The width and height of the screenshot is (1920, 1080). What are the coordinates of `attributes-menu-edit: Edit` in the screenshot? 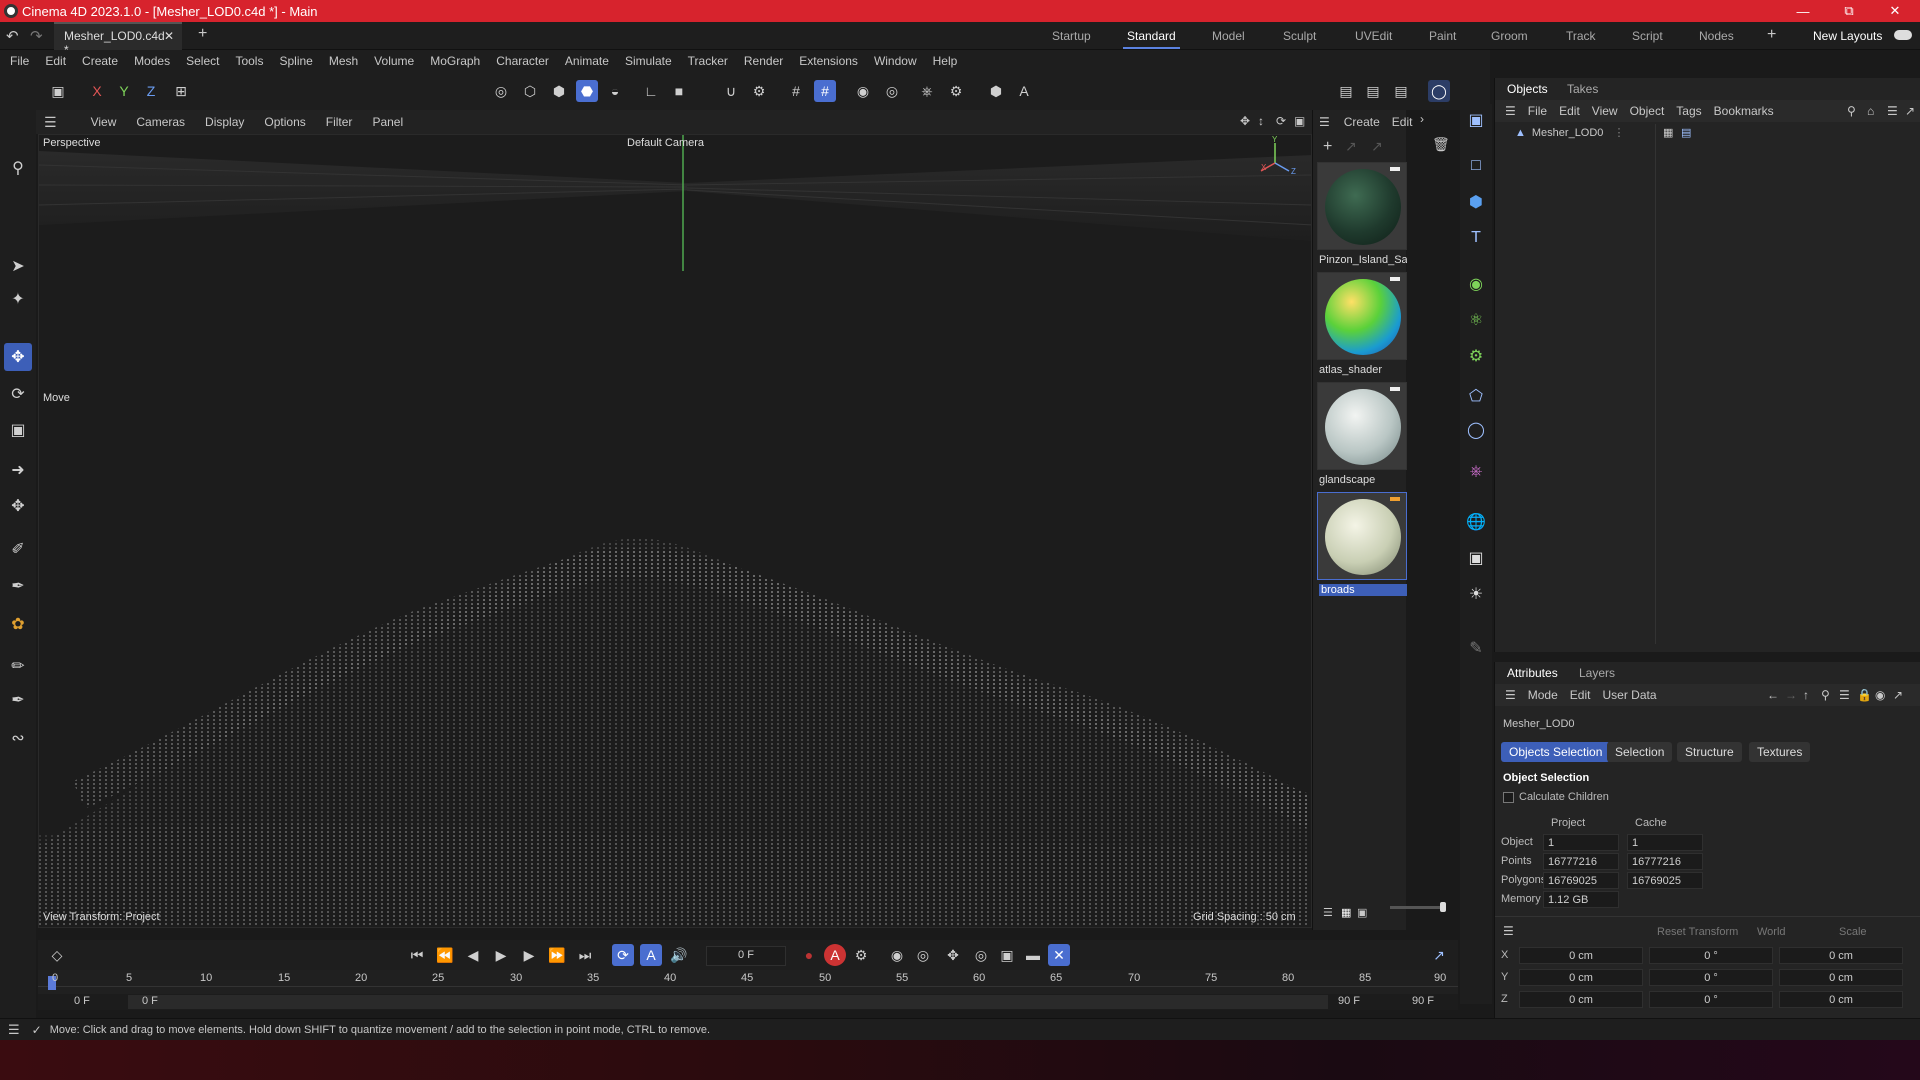 It's located at (1580, 695).